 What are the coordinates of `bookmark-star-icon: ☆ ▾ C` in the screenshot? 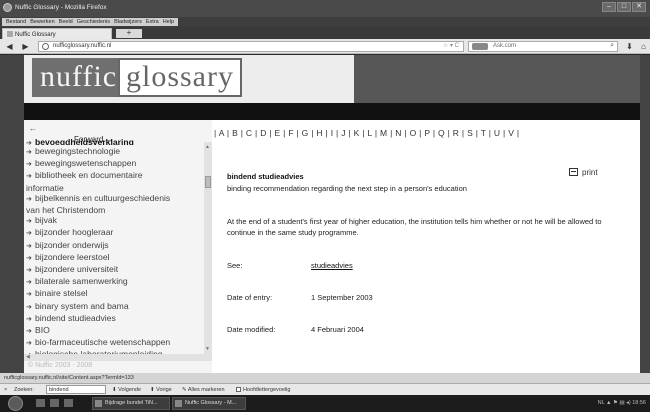 It's located at (451, 45).